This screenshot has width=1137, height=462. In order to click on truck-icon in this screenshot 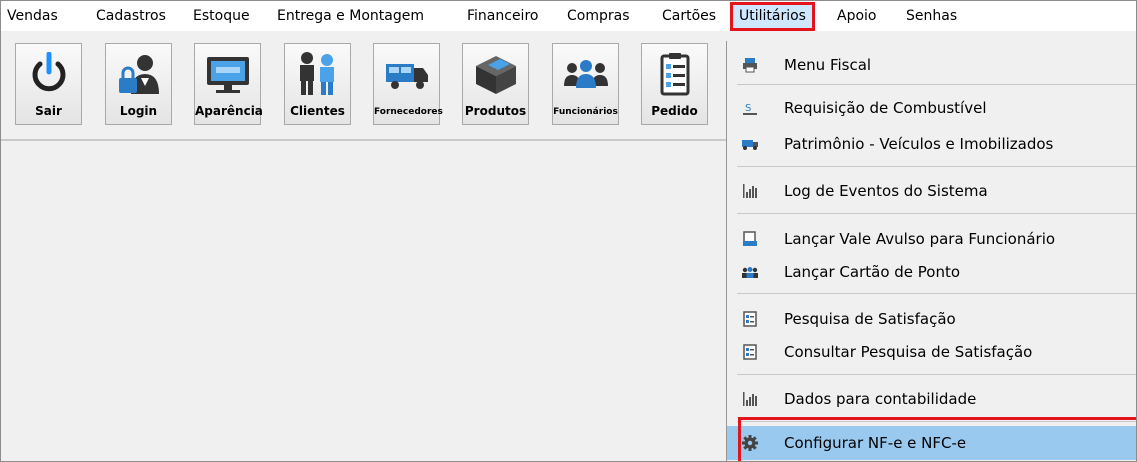, I will do `click(406, 74)`.